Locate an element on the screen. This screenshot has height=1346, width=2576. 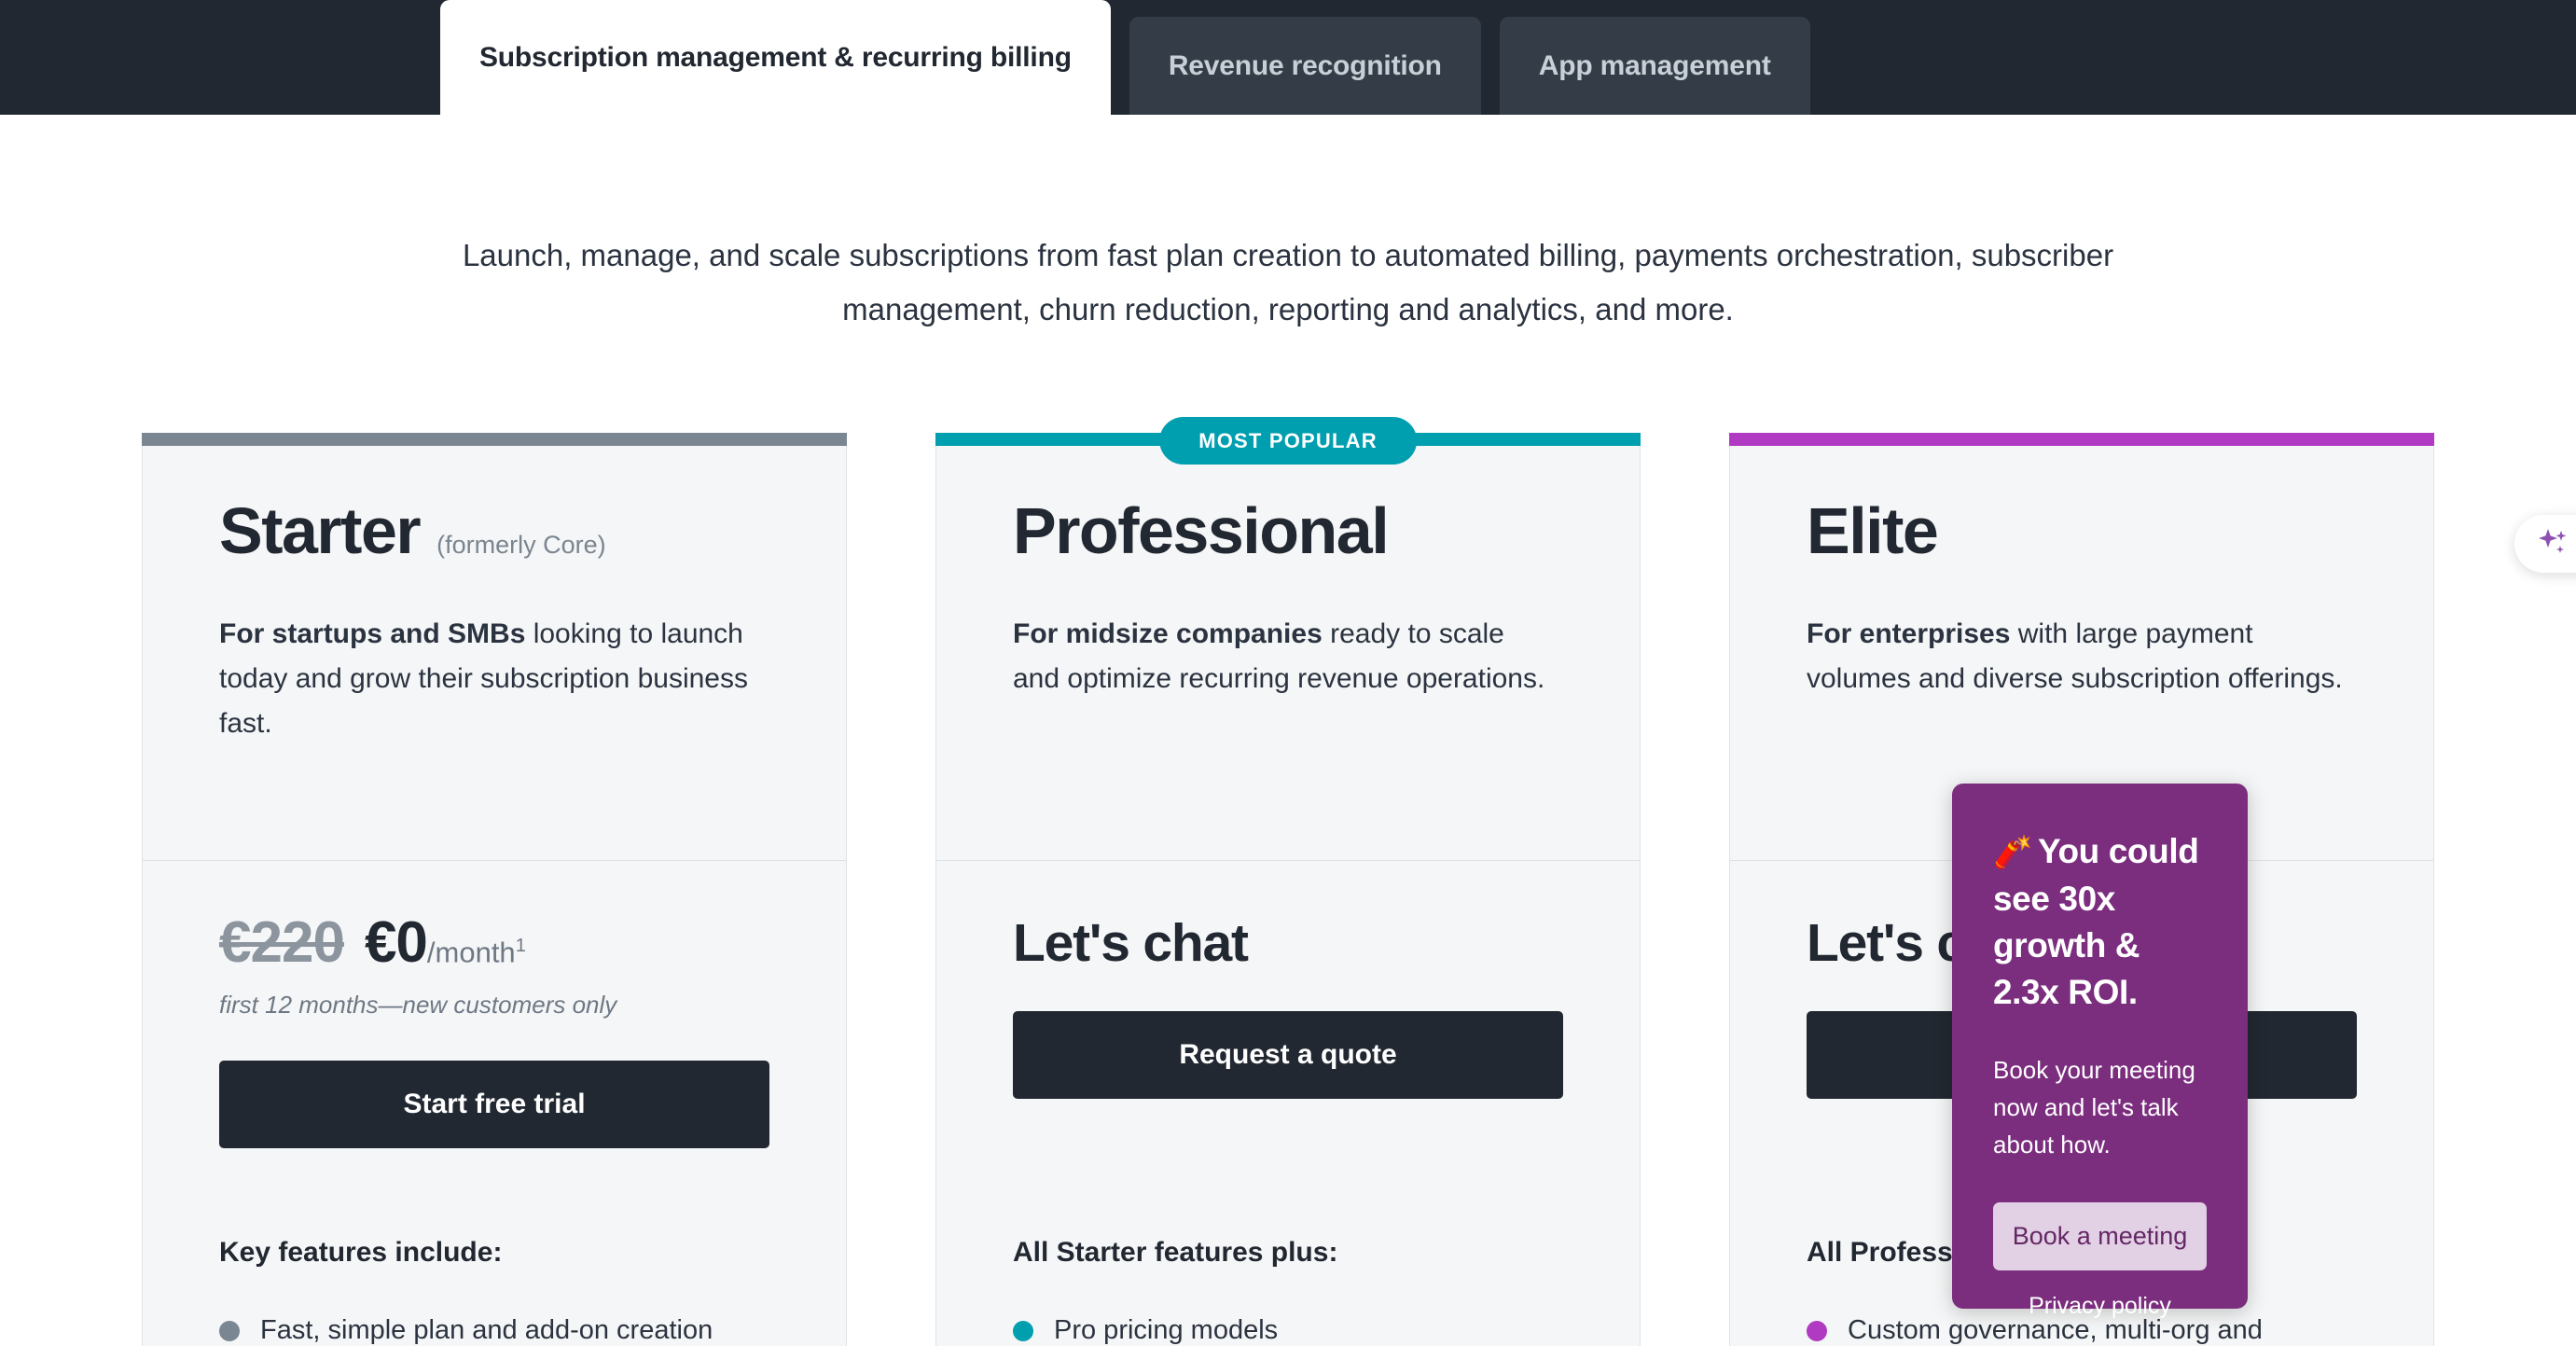
price-current: €0 is located at coordinates (396, 942).